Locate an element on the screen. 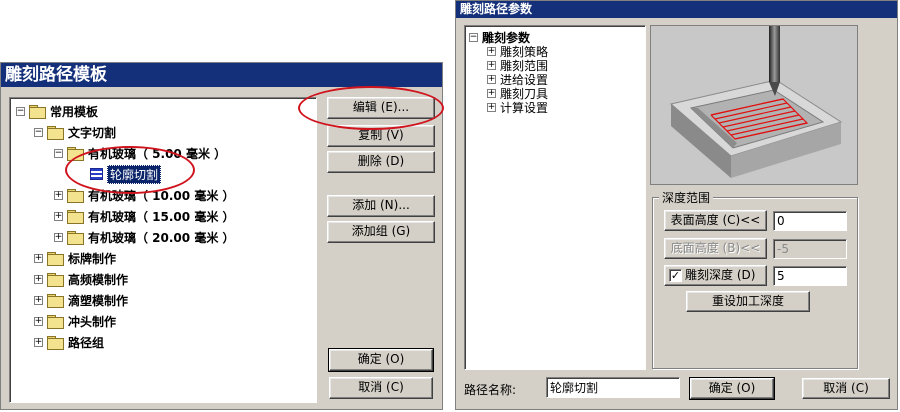 The width and height of the screenshot is (900, 412). bottom-height-input is located at coordinates (810, 249).